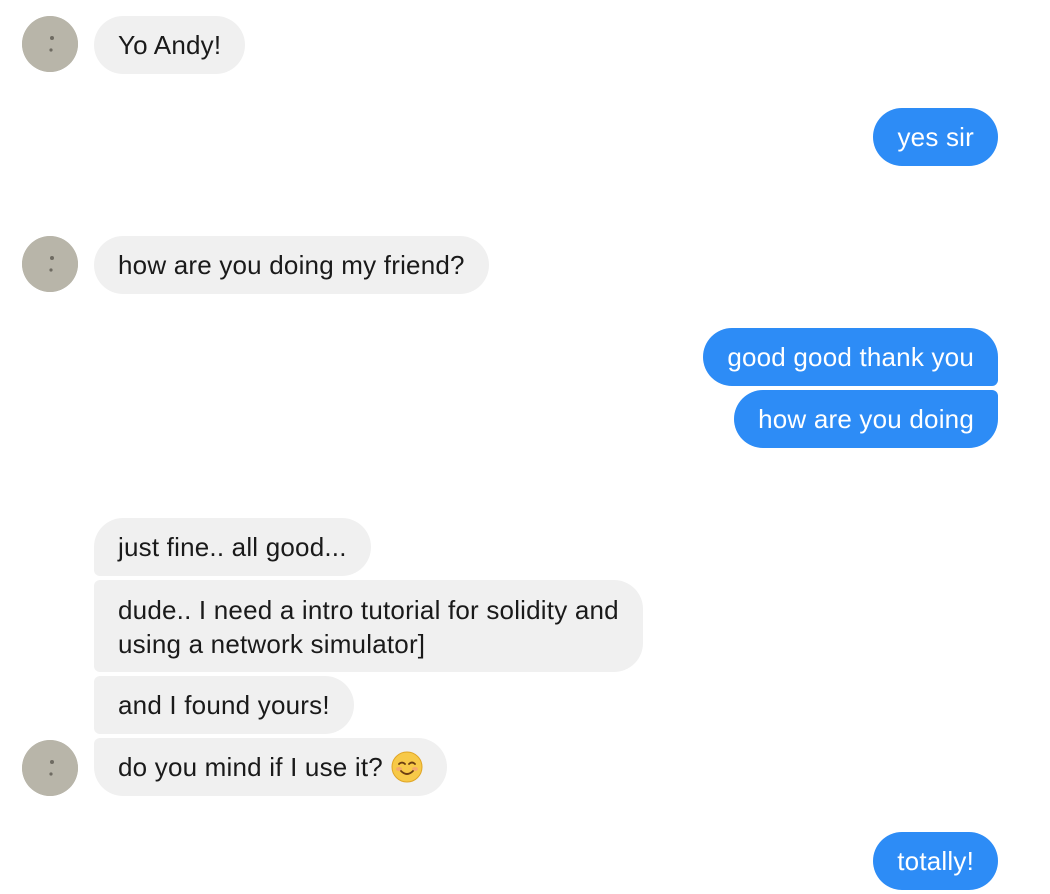  I want to click on message-text: do you mind if I use it?, so click(250, 767).